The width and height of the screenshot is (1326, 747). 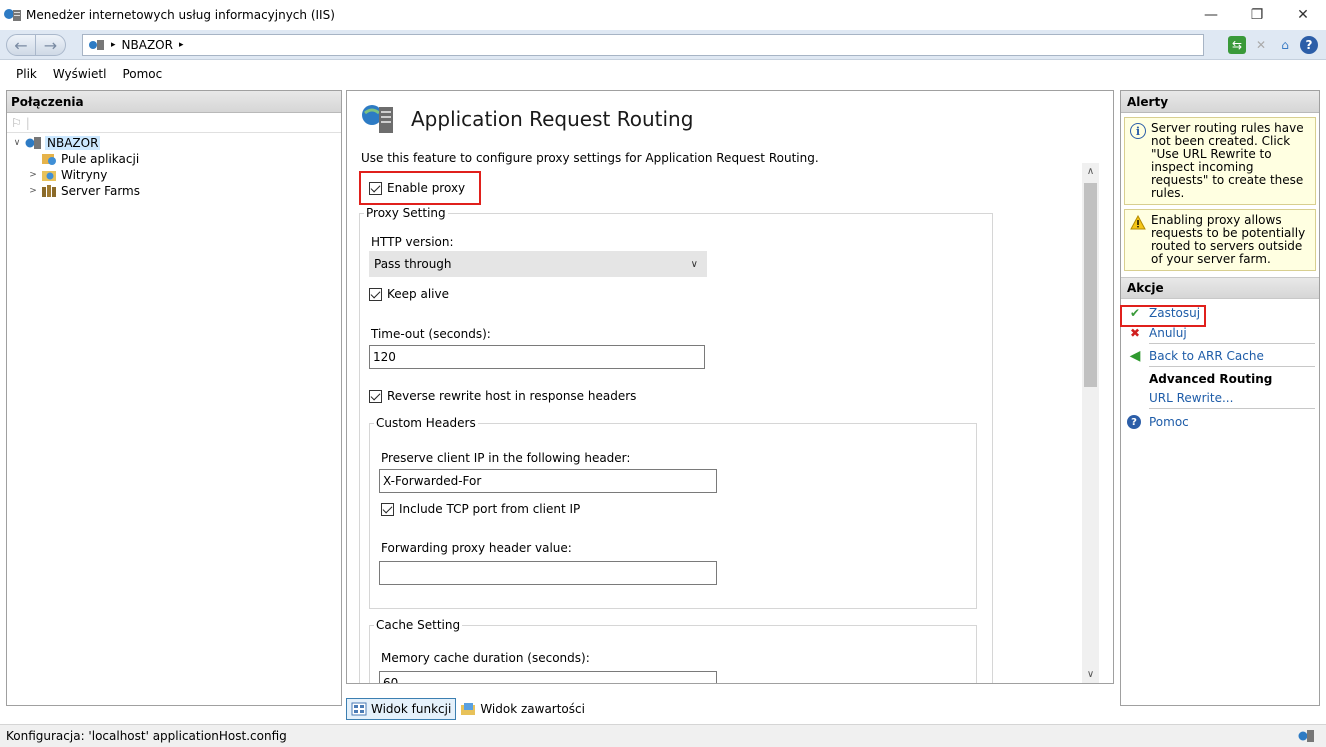 I want to click on menu-bar: Plik Wyświetl Pomoc, so click(x=663, y=74).